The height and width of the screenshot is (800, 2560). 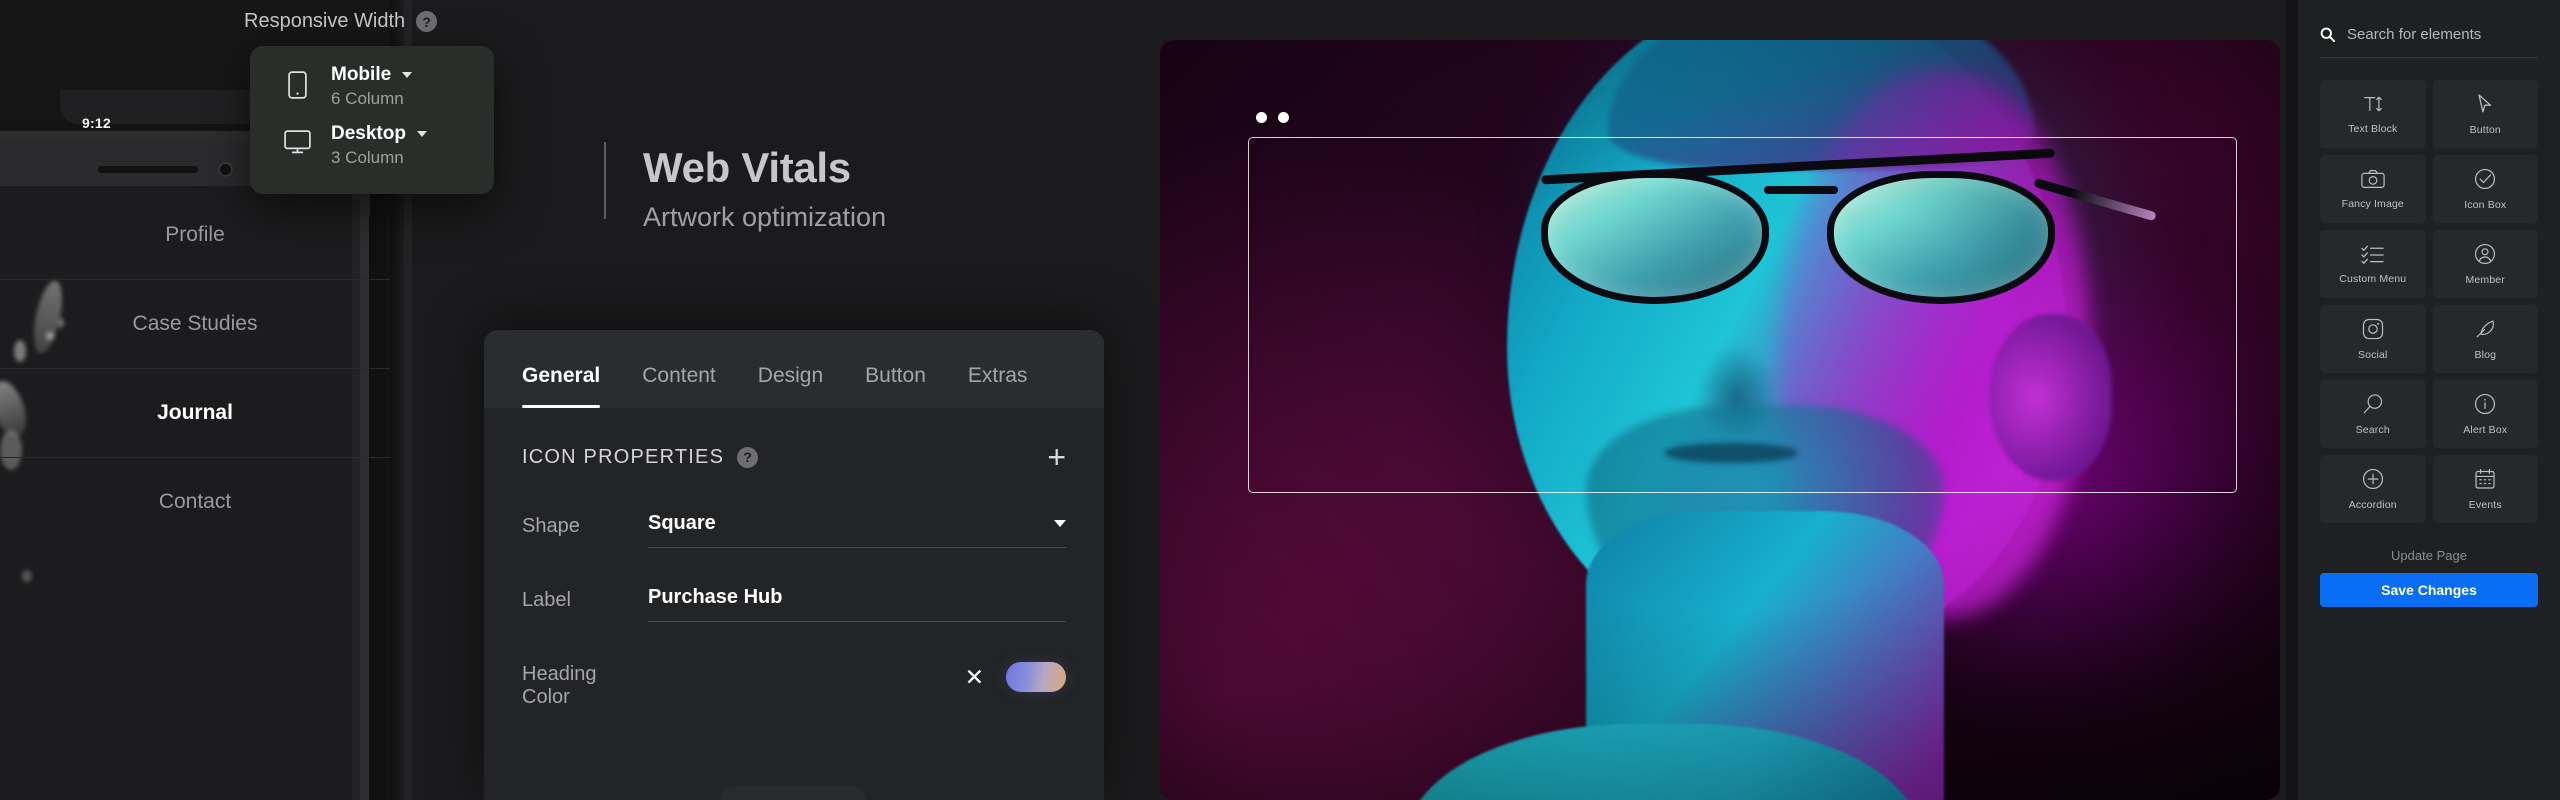 I want to click on element-card-text-block: Text Block, so click(x=2373, y=114).